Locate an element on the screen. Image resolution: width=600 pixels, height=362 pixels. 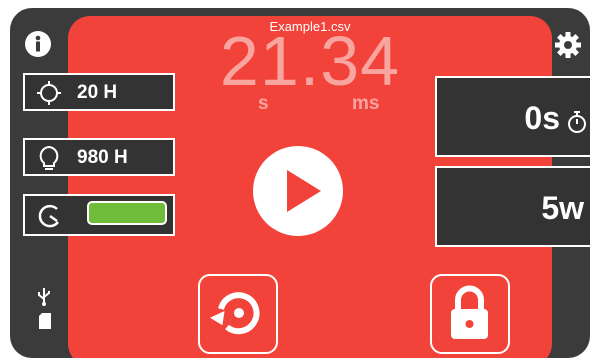
battery-box is located at coordinates (99, 215).